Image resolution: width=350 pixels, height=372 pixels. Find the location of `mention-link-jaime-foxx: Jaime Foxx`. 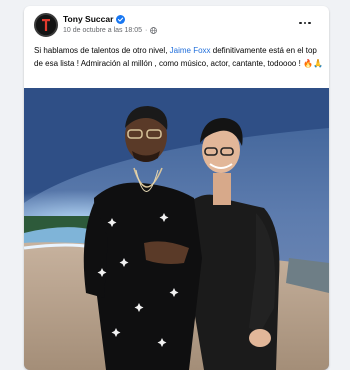

mention-link-jaime-foxx: Jaime Foxx is located at coordinates (190, 50).